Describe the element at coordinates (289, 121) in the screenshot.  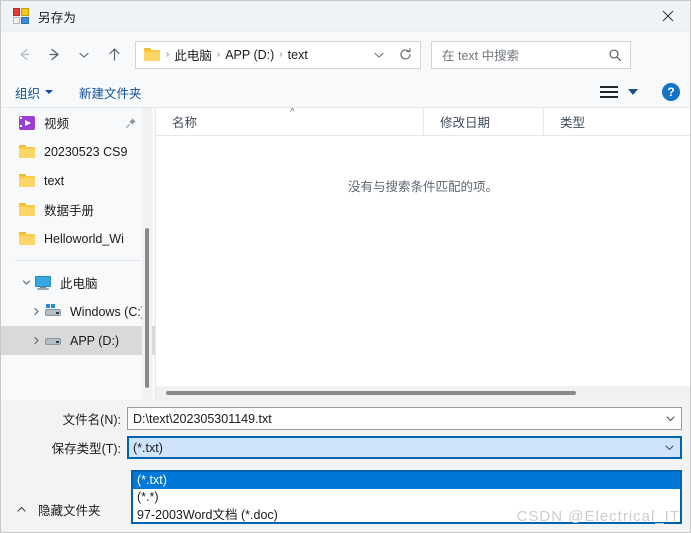
I see `column-header-name: 名称 ^` at that location.